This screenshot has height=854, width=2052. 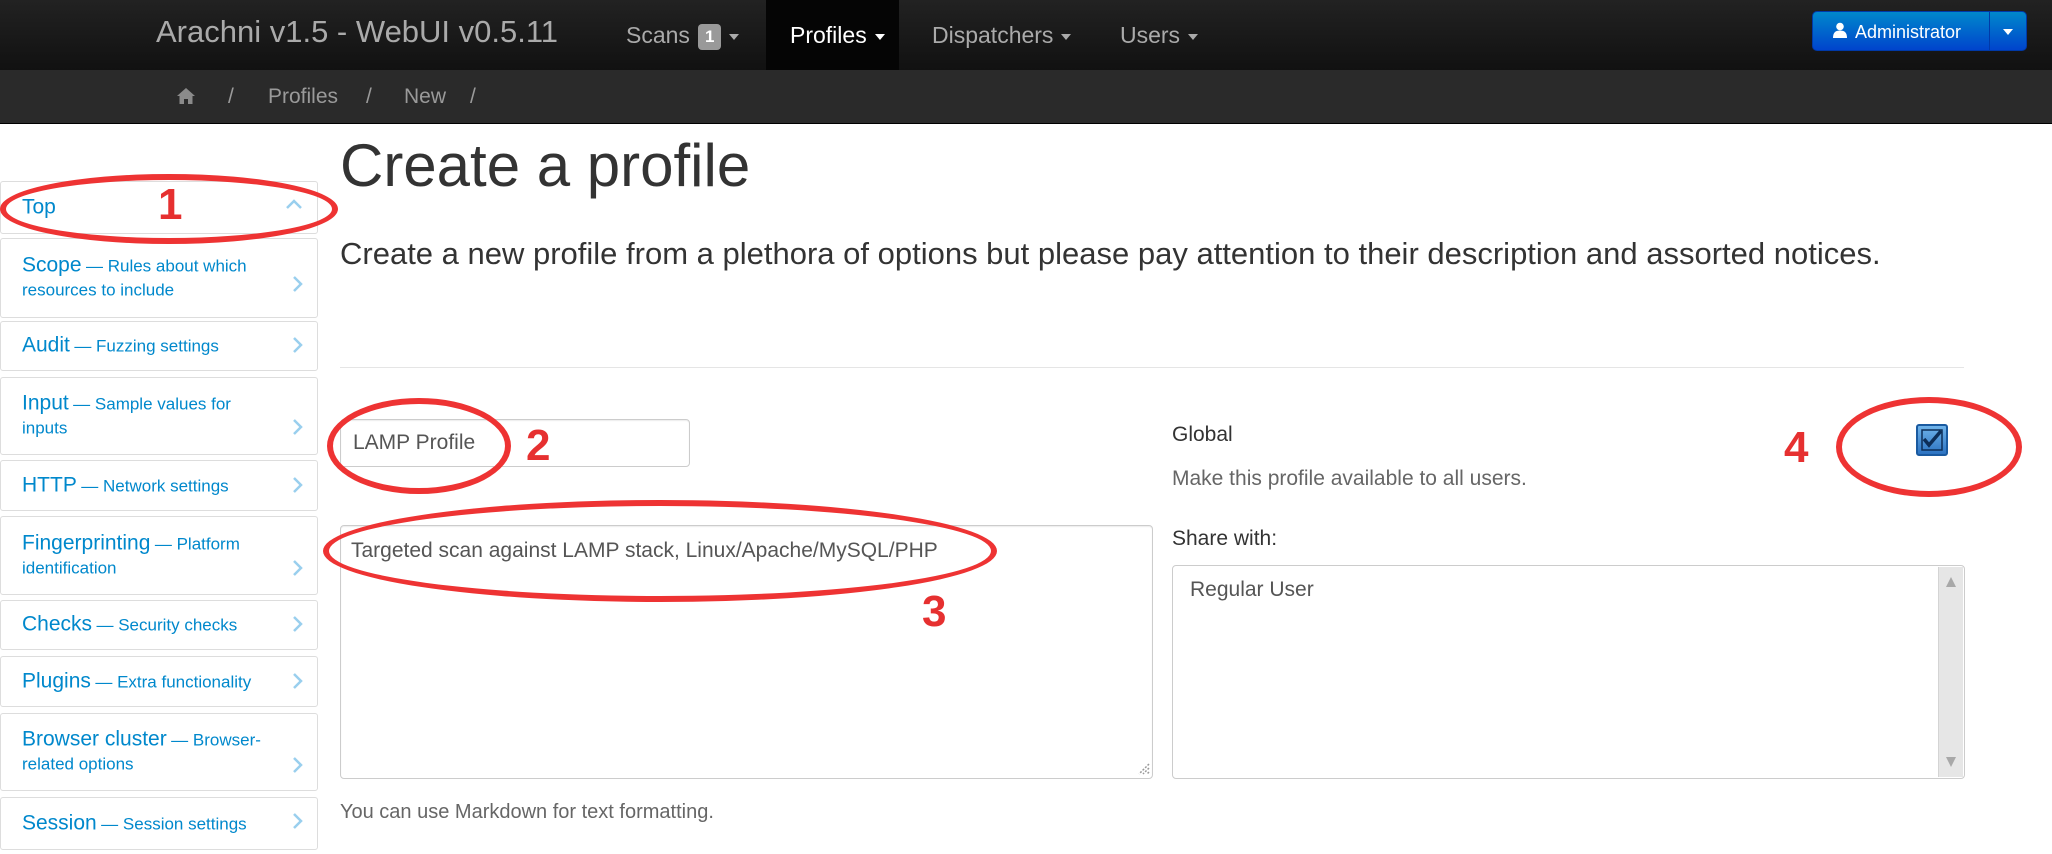 I want to click on sidebar-item-text: Input — Sample values for inputs, so click(x=151, y=416).